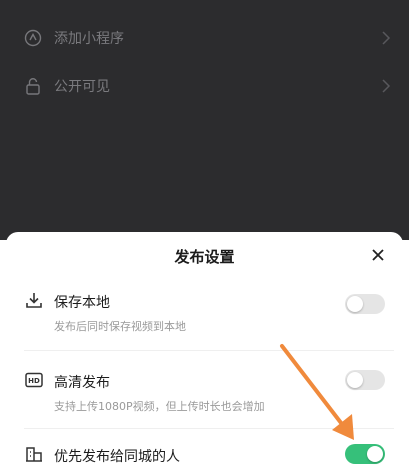  What do you see at coordinates (34, 454) in the screenshot?
I see `local-city-icon` at bounding box center [34, 454].